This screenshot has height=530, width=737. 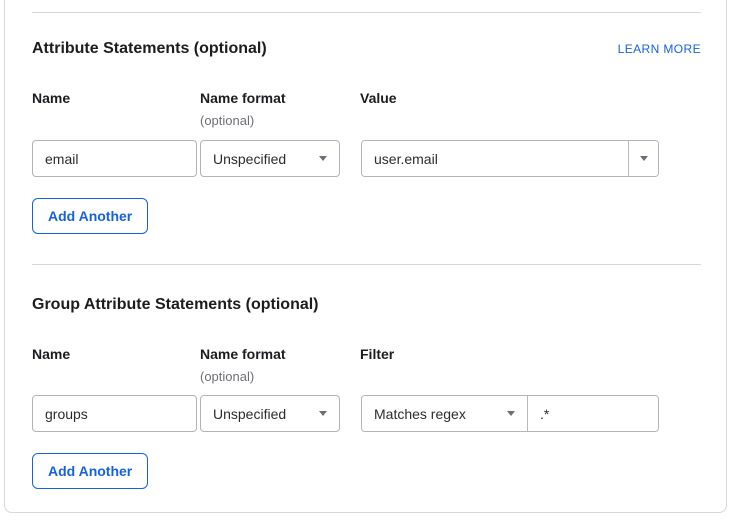 What do you see at coordinates (366, 305) in the screenshot?
I see `group-attribute-statements-section-header: Group Attribute Statements (optional)` at bounding box center [366, 305].